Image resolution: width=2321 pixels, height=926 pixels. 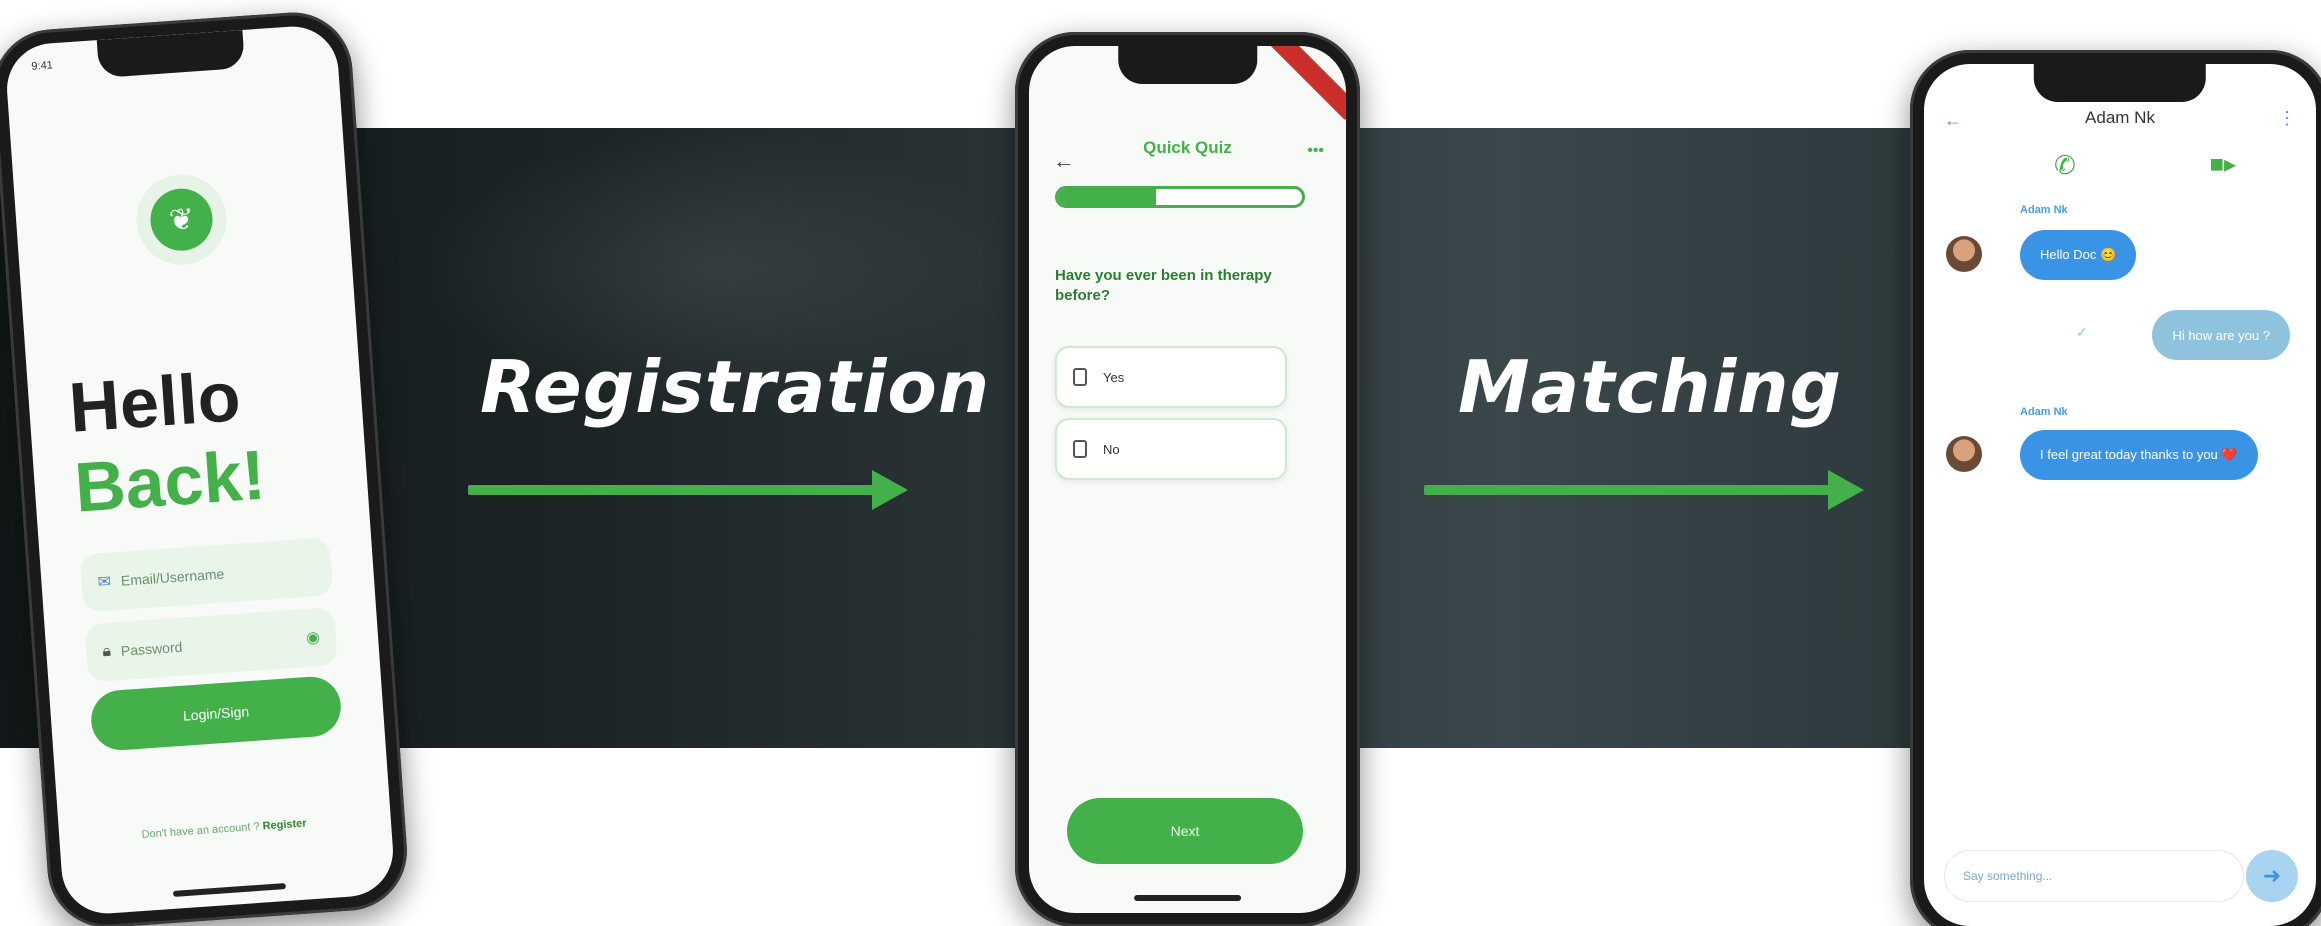 I want to click on option-yes: Yes, so click(x=1171, y=377).